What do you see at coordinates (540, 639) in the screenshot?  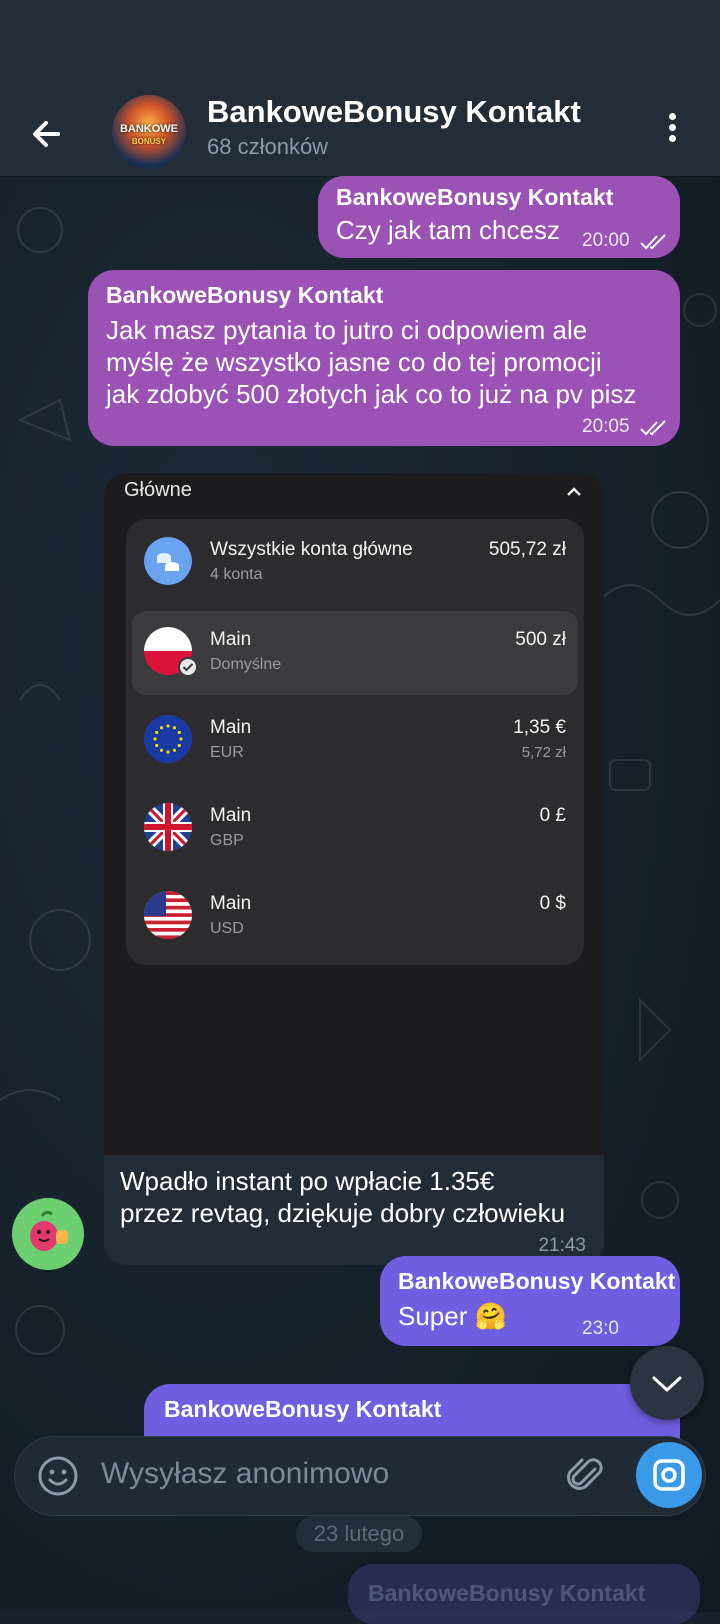 I see `account-amount: 500 zł` at bounding box center [540, 639].